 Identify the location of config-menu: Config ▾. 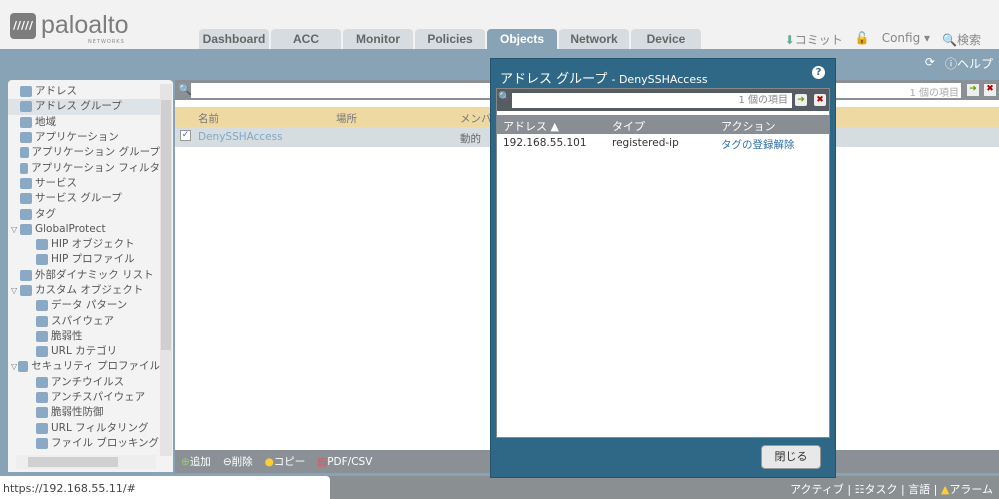
(906, 39).